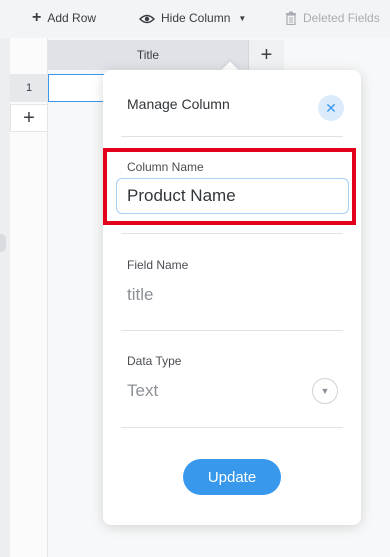 The height and width of the screenshot is (557, 390). I want to click on trash-icon, so click(291, 18).